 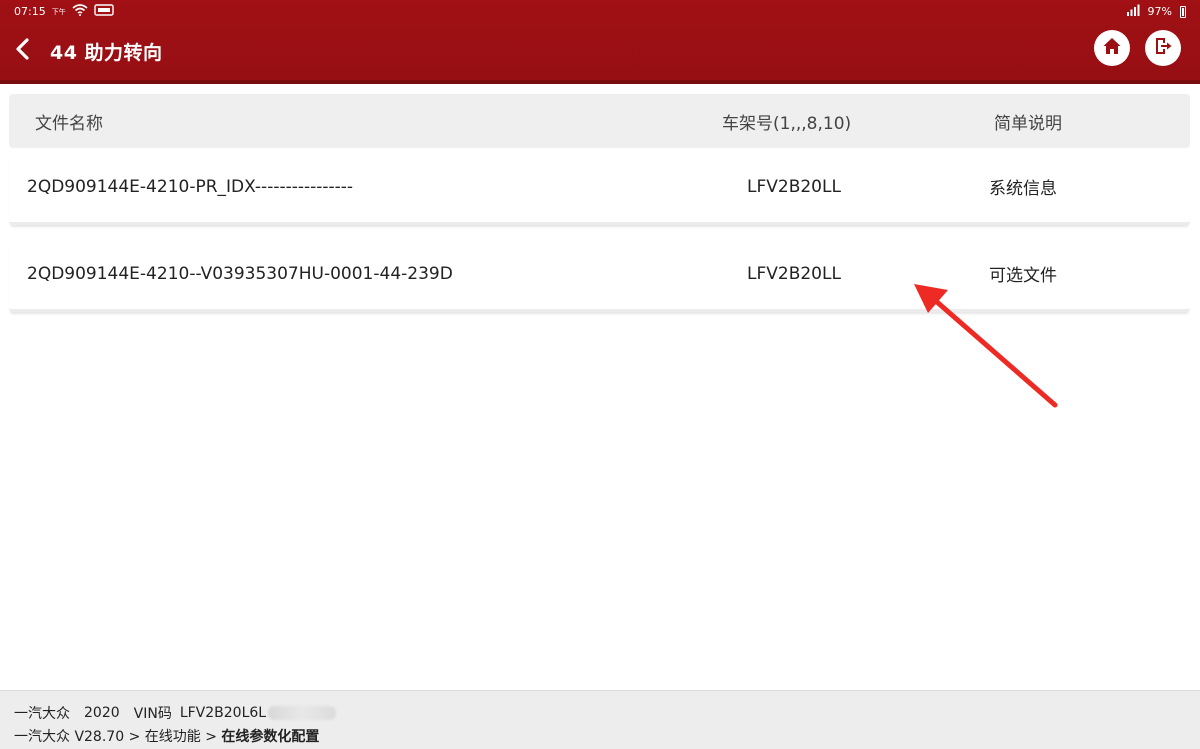 I want to click on header-bar: 07:15 下午 97% 44 助力转向, so click(x=600, y=42).